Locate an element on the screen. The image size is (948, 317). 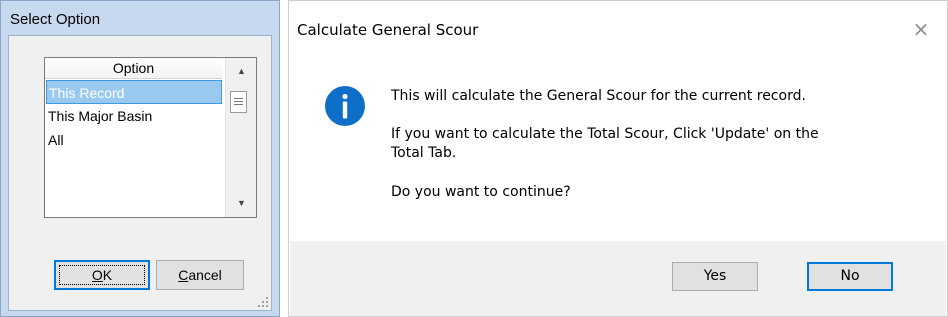
vertical-scrollbar: ▲ ▼ is located at coordinates (240, 137).